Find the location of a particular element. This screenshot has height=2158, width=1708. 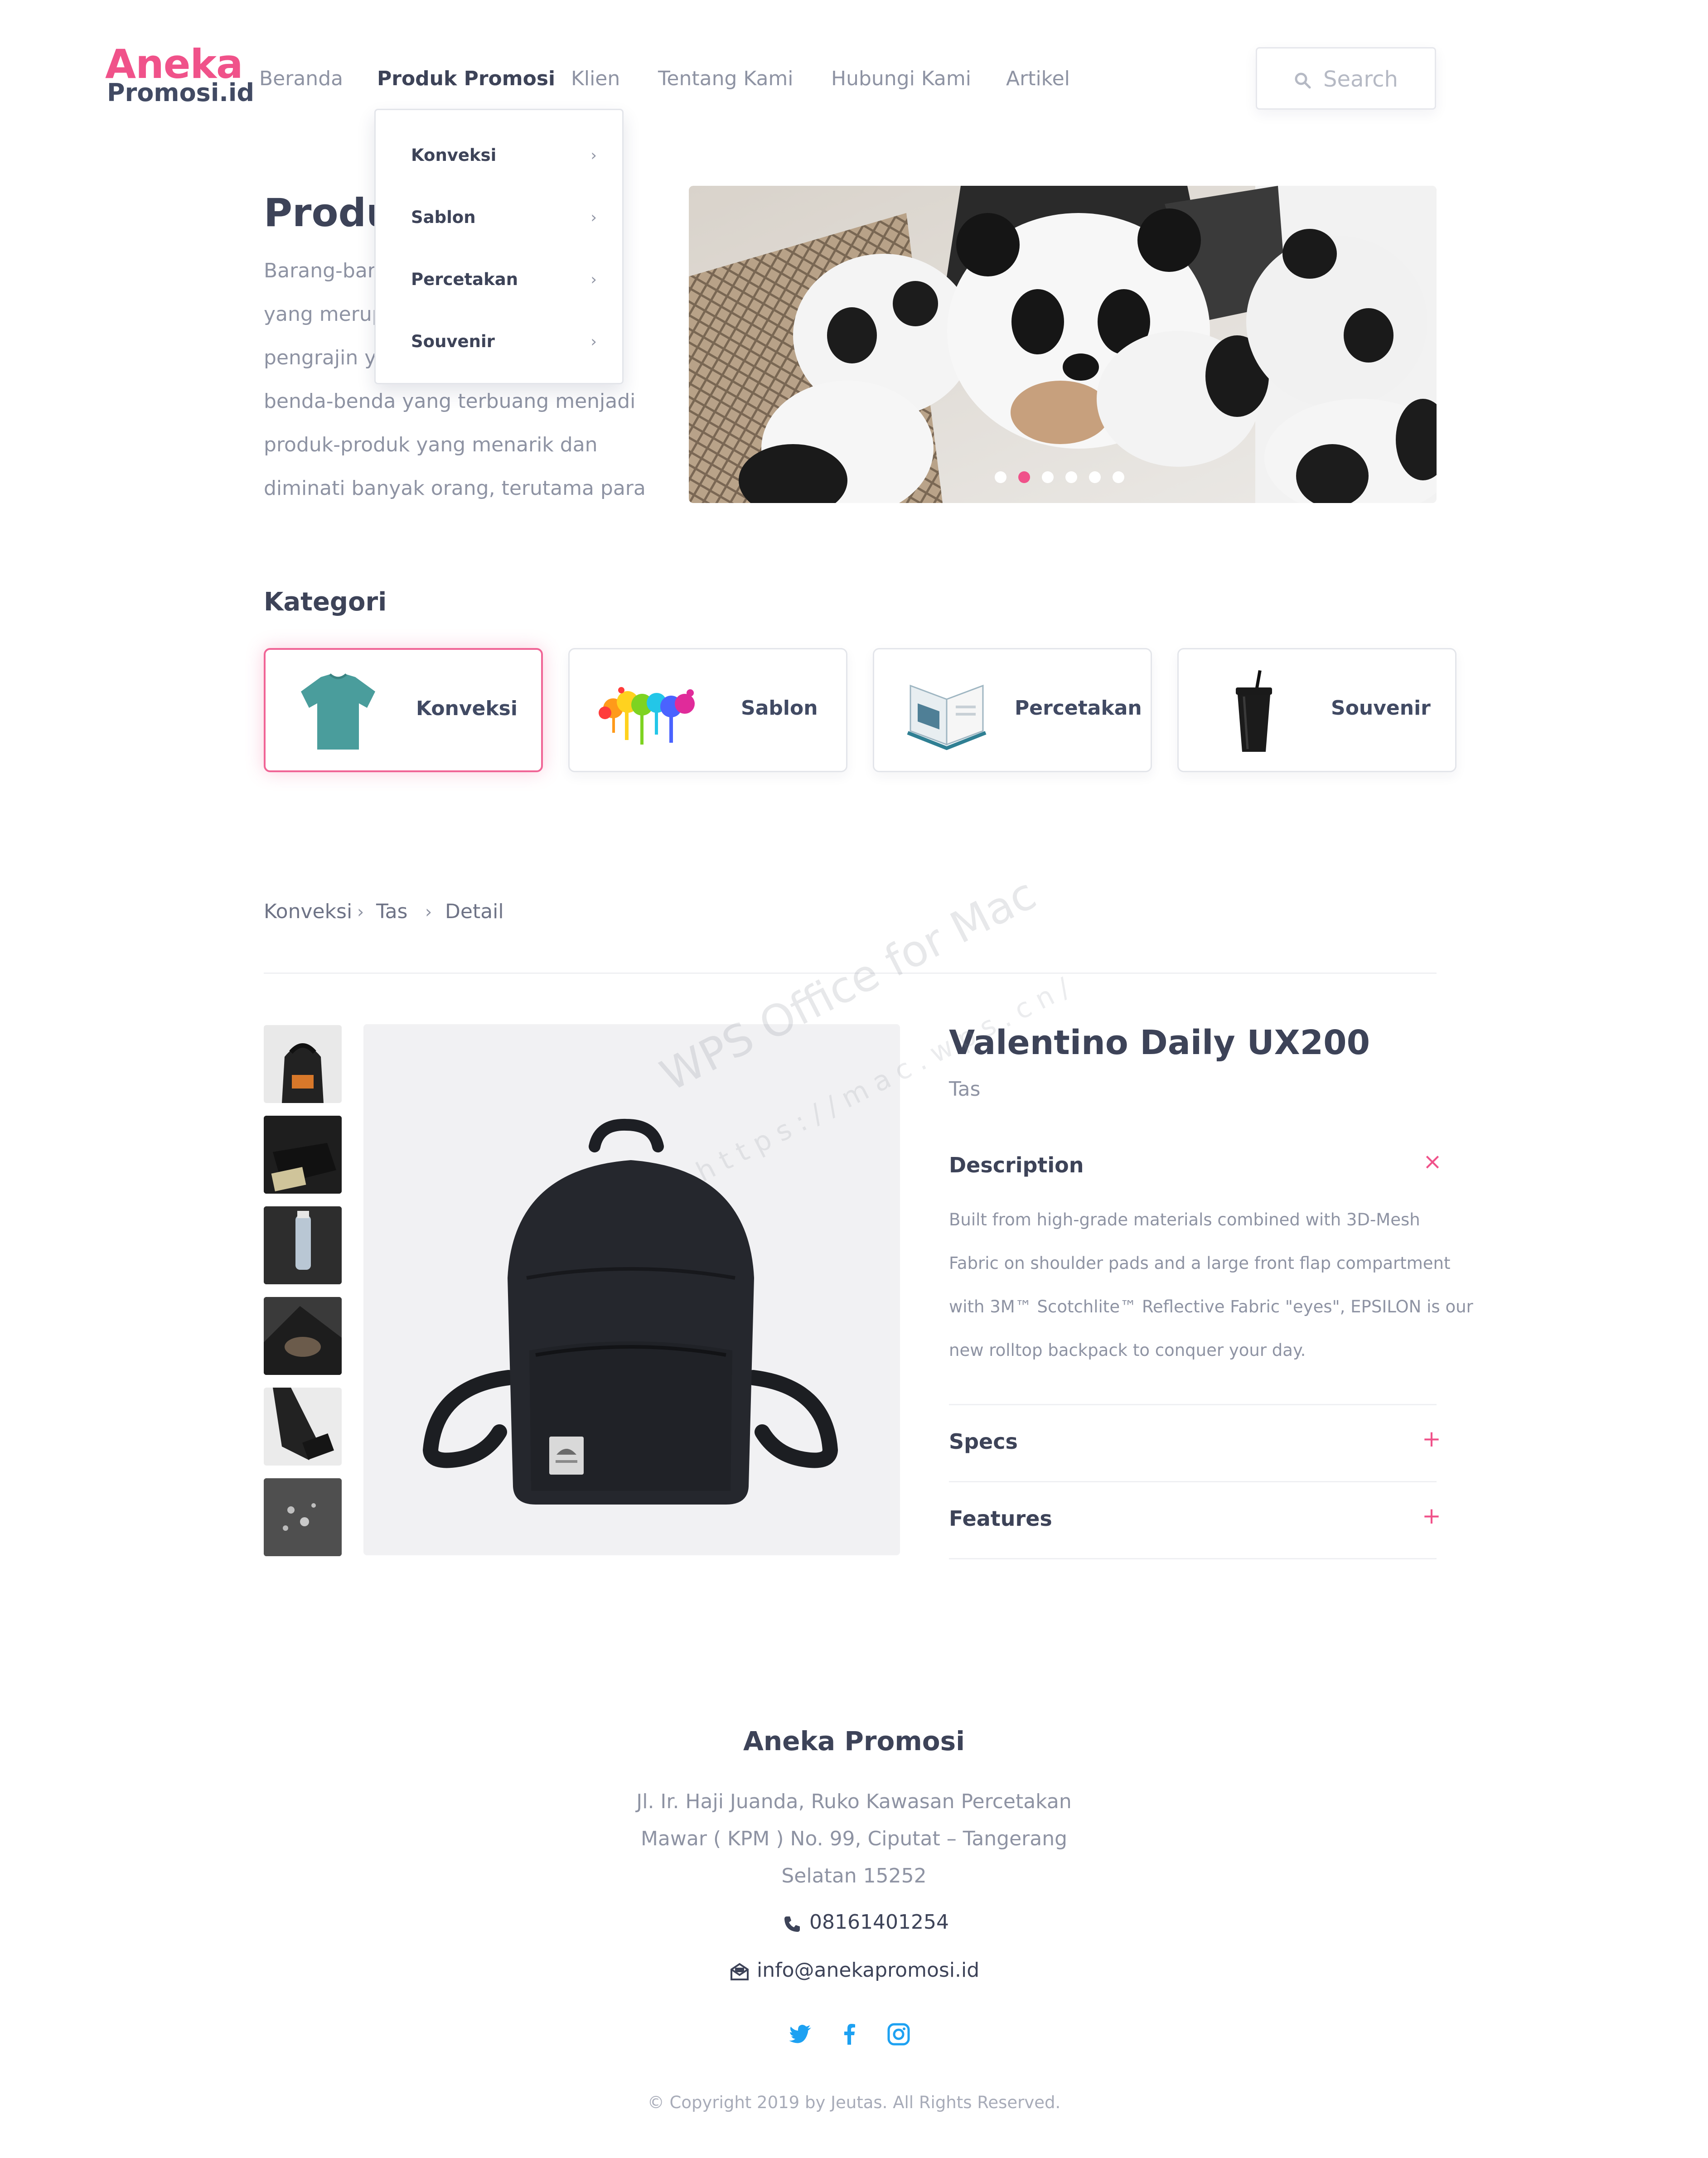

breadcrumb-detail: Detail is located at coordinates (474, 912).